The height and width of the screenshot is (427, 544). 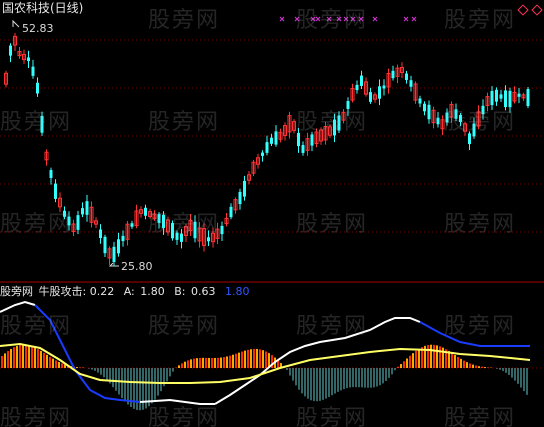 I want to click on indicator-name: 牛股攻击:, so click(x=62, y=291).